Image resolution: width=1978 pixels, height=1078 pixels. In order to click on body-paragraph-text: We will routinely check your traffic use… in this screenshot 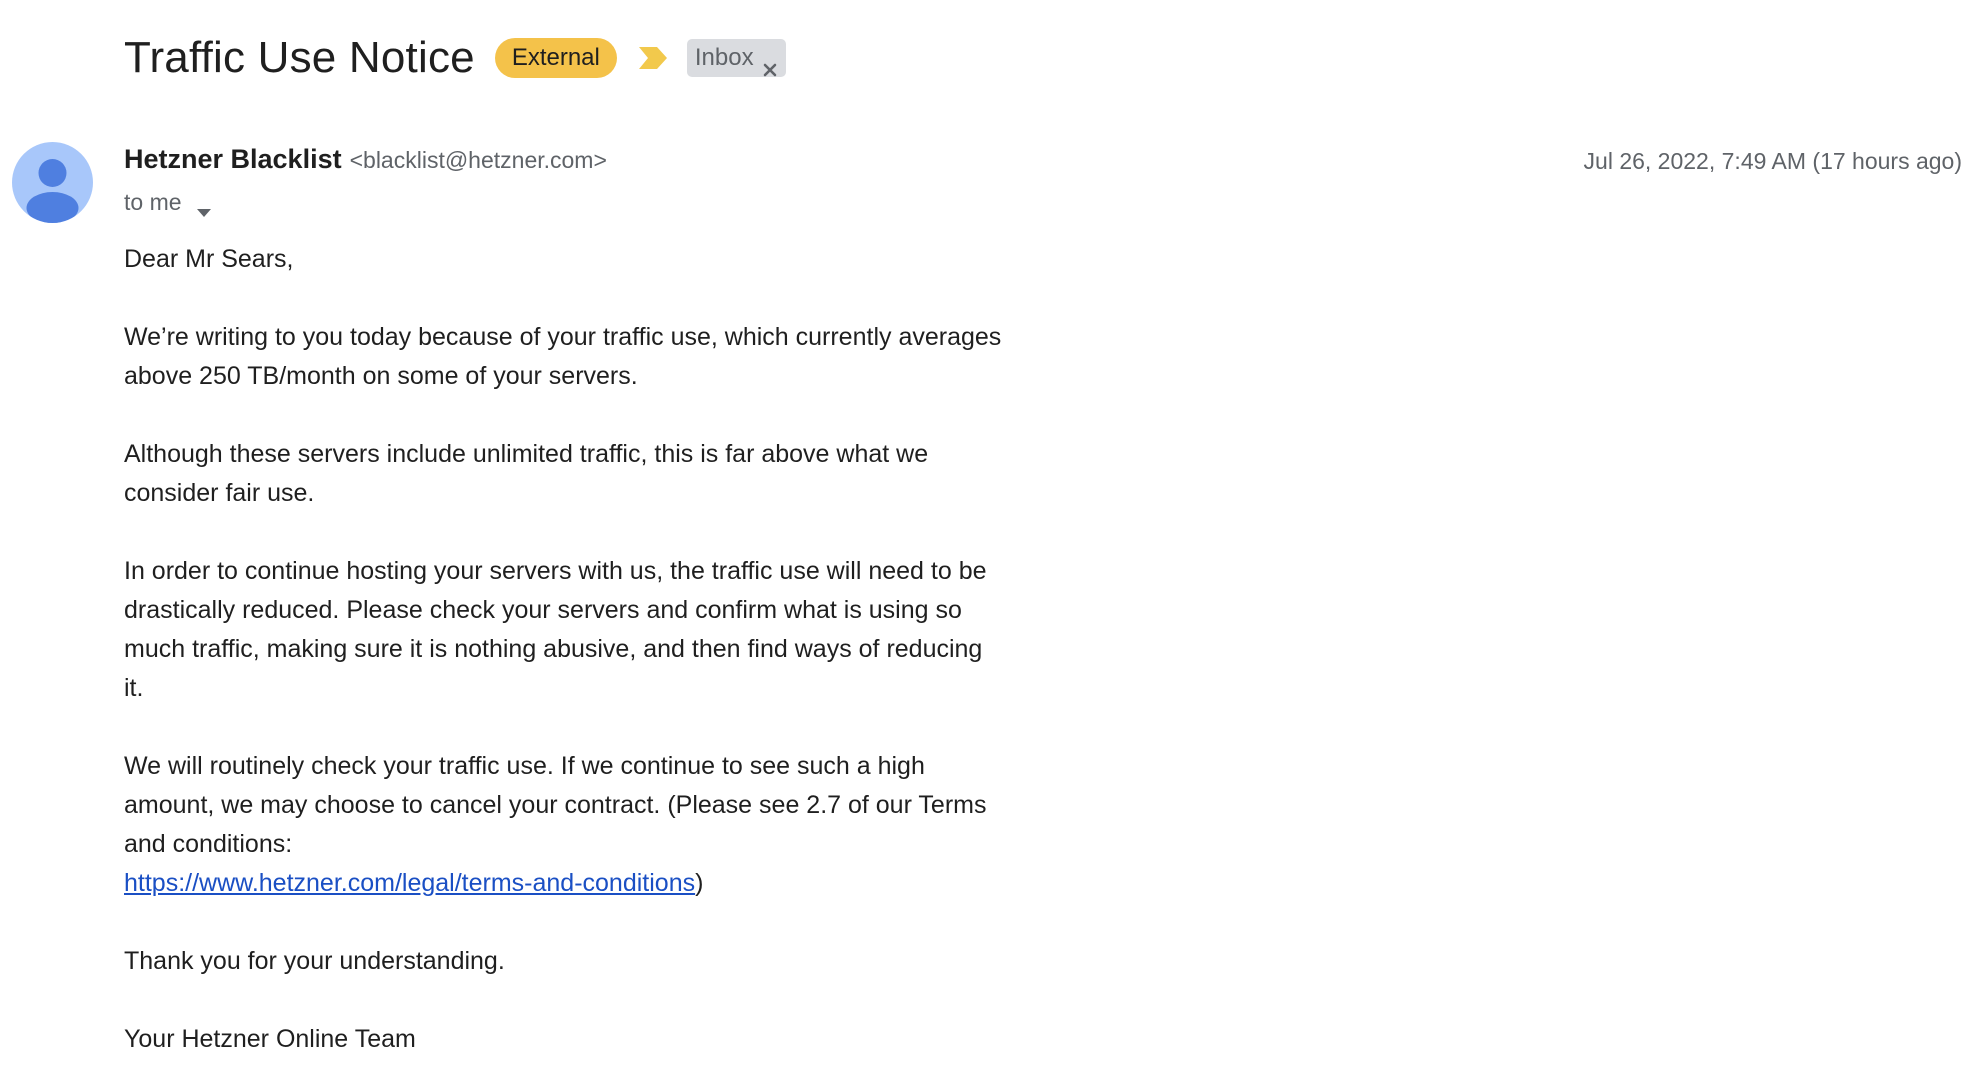, I will do `click(555, 805)`.